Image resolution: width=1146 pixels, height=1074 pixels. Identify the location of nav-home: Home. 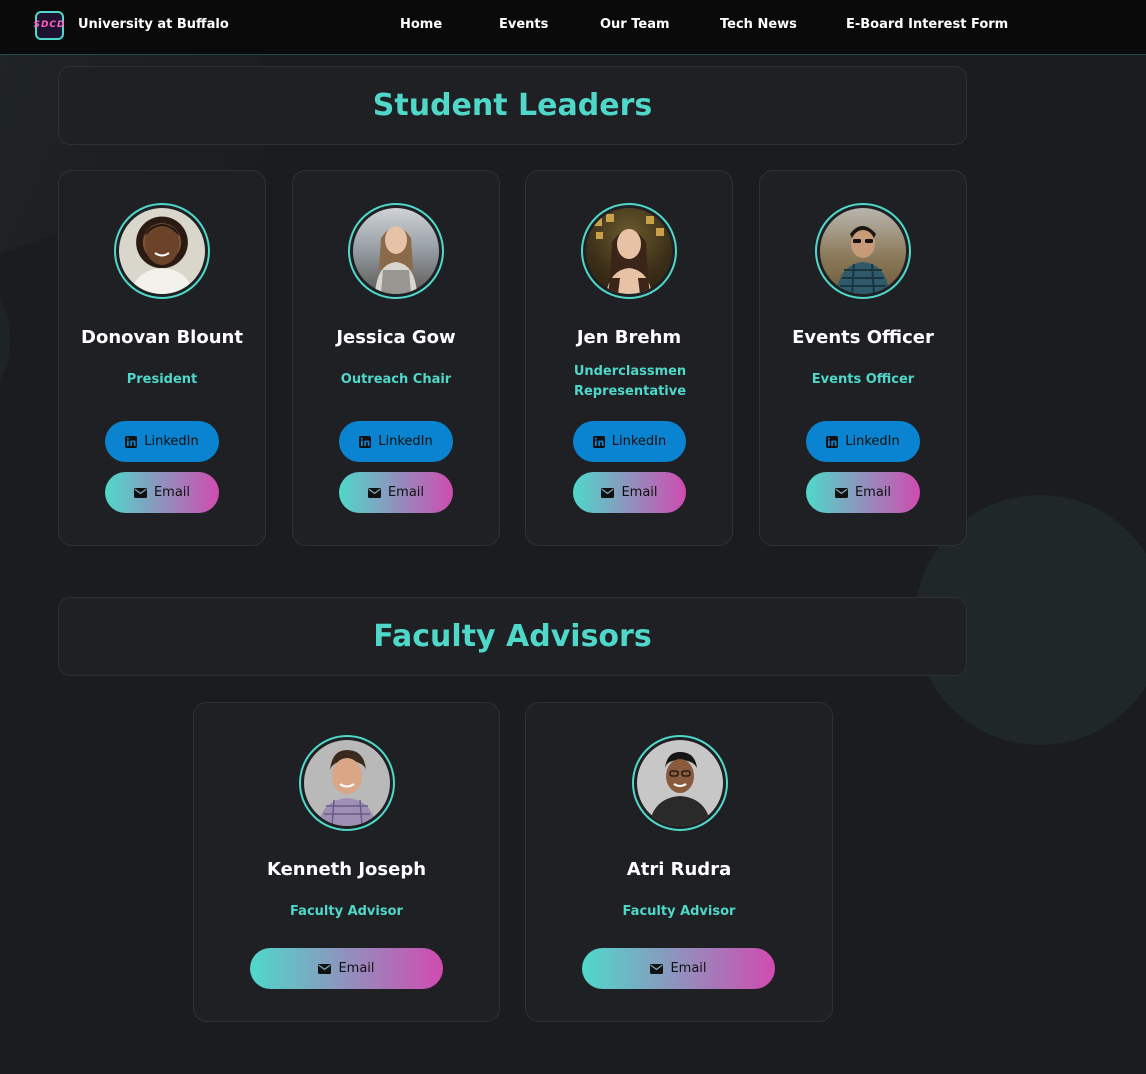
(421, 24).